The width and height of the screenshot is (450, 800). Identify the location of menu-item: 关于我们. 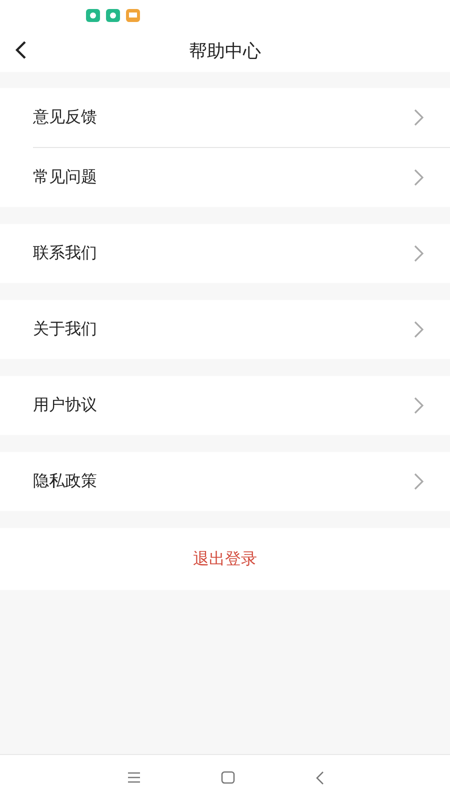
(65, 329).